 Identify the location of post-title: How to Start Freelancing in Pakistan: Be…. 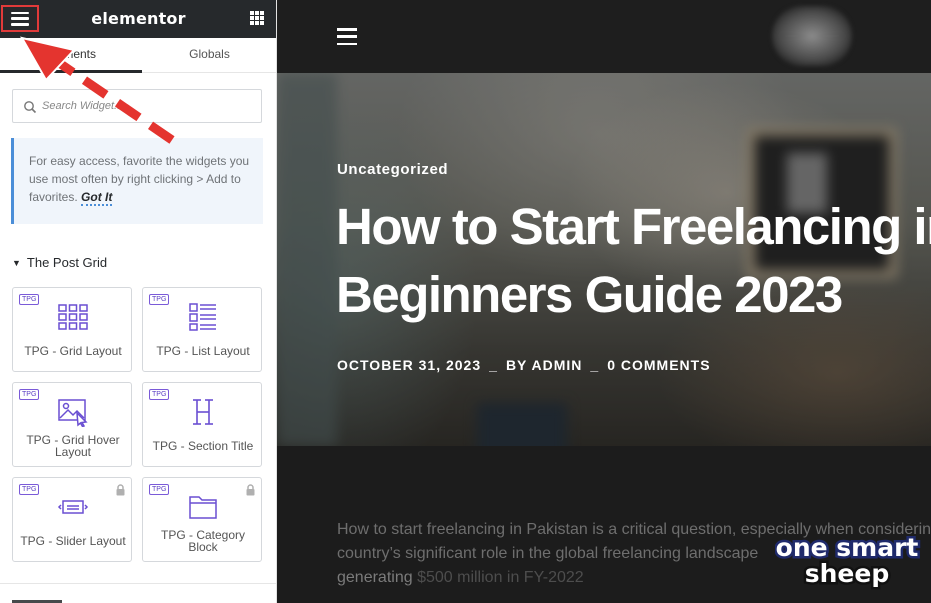
(633, 261).